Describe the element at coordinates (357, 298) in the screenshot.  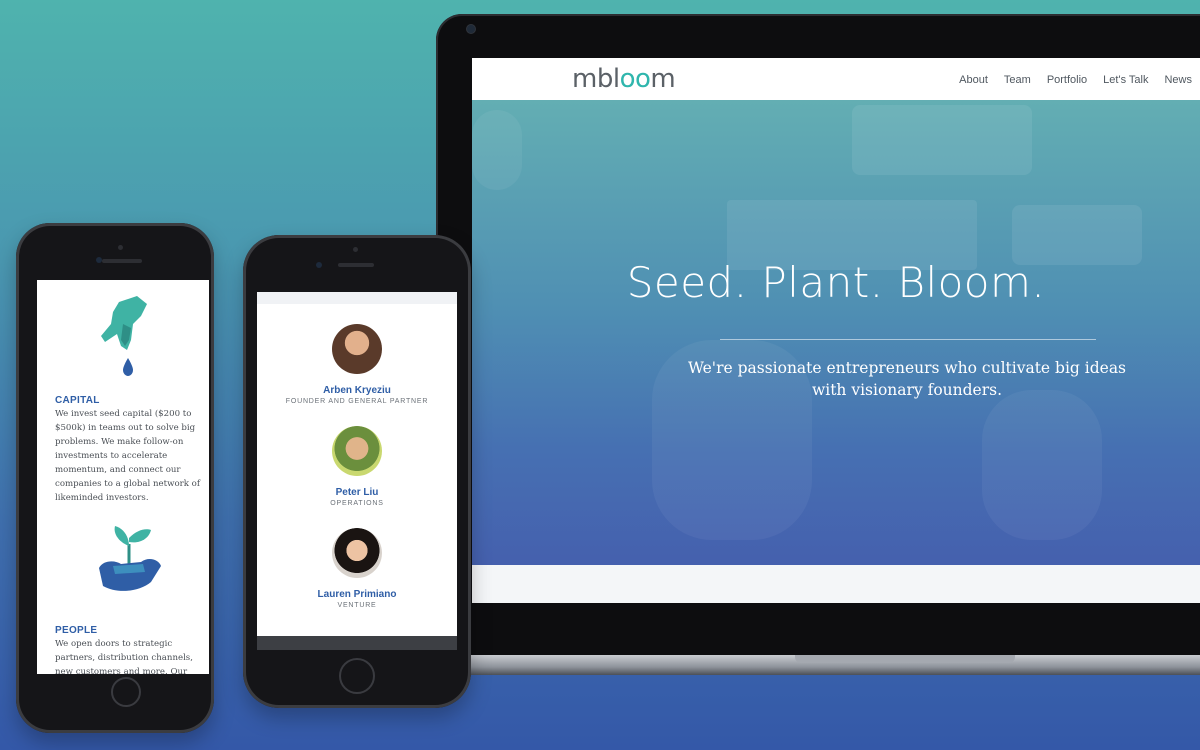
I see `phone-mid-topbar` at that location.